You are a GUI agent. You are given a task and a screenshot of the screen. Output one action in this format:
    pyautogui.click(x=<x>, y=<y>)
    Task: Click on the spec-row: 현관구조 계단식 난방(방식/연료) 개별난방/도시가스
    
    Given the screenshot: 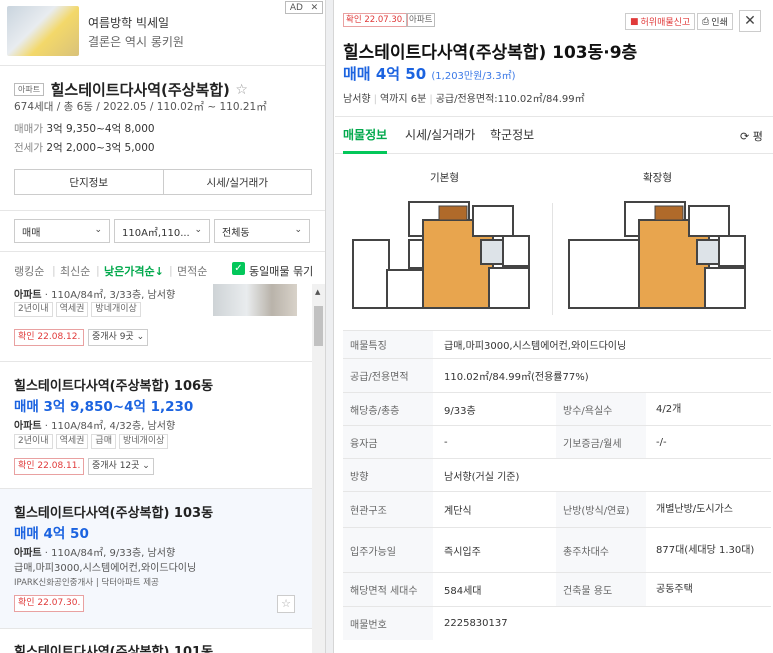 What is the action you would take?
    pyautogui.click(x=557, y=509)
    